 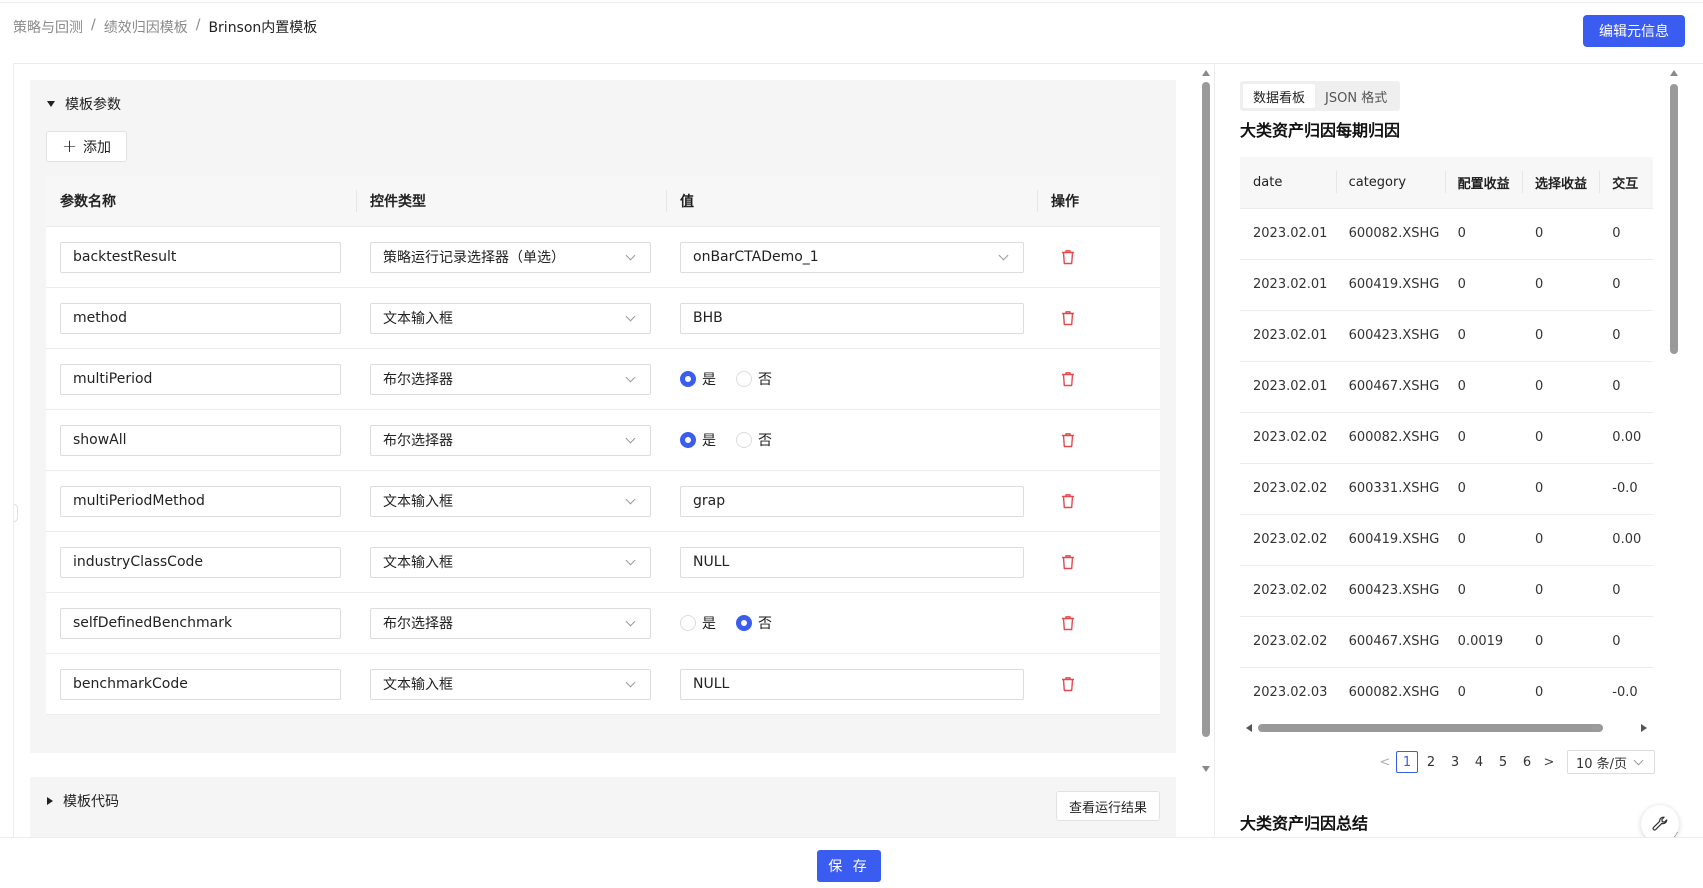 What do you see at coordinates (1098, 201) in the screenshot?
I see `col-header-action: 操作` at bounding box center [1098, 201].